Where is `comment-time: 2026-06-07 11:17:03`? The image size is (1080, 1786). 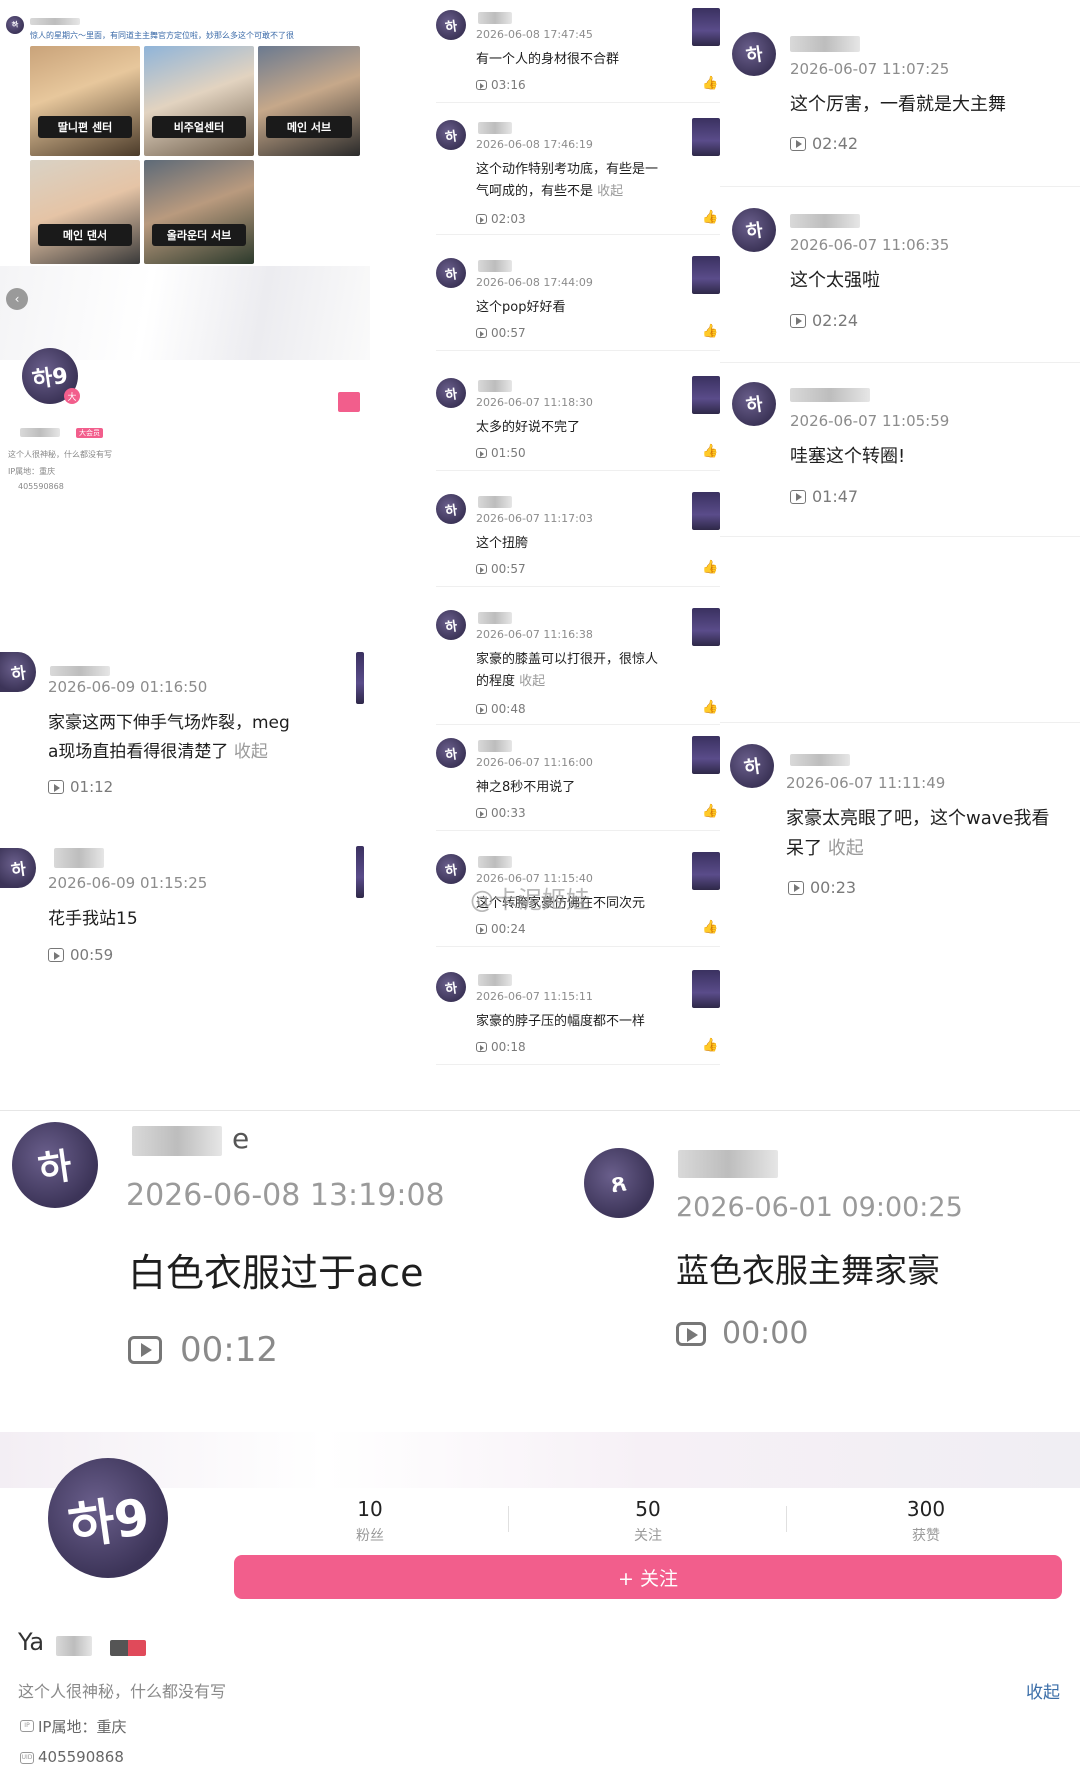 comment-time: 2026-06-07 11:17:03 is located at coordinates (534, 518).